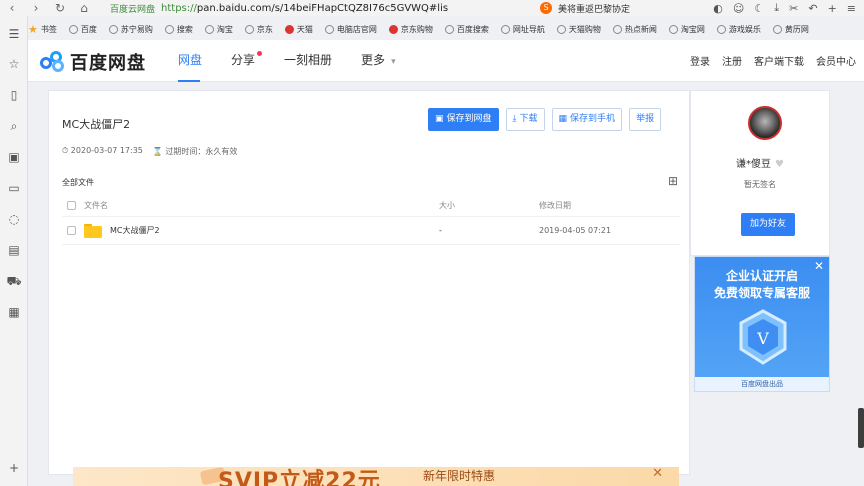 The width and height of the screenshot is (864, 486). Describe the element at coordinates (466, 29) in the screenshot. I see `bookmark-item: 百度搜索` at that location.